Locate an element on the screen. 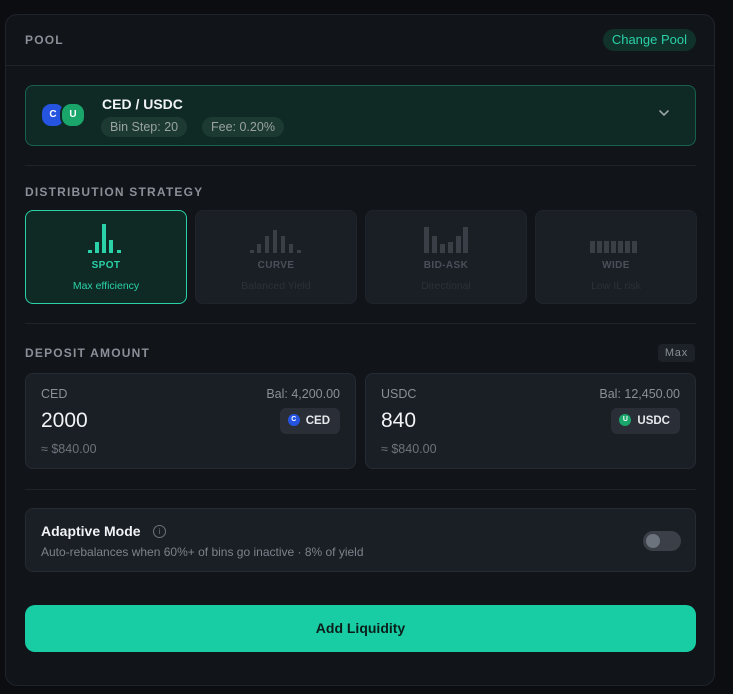 The height and width of the screenshot is (694, 733). deposit-card-ced: CED Bal: 4,200.00 C CED ≈ $840.00 is located at coordinates (190, 421).